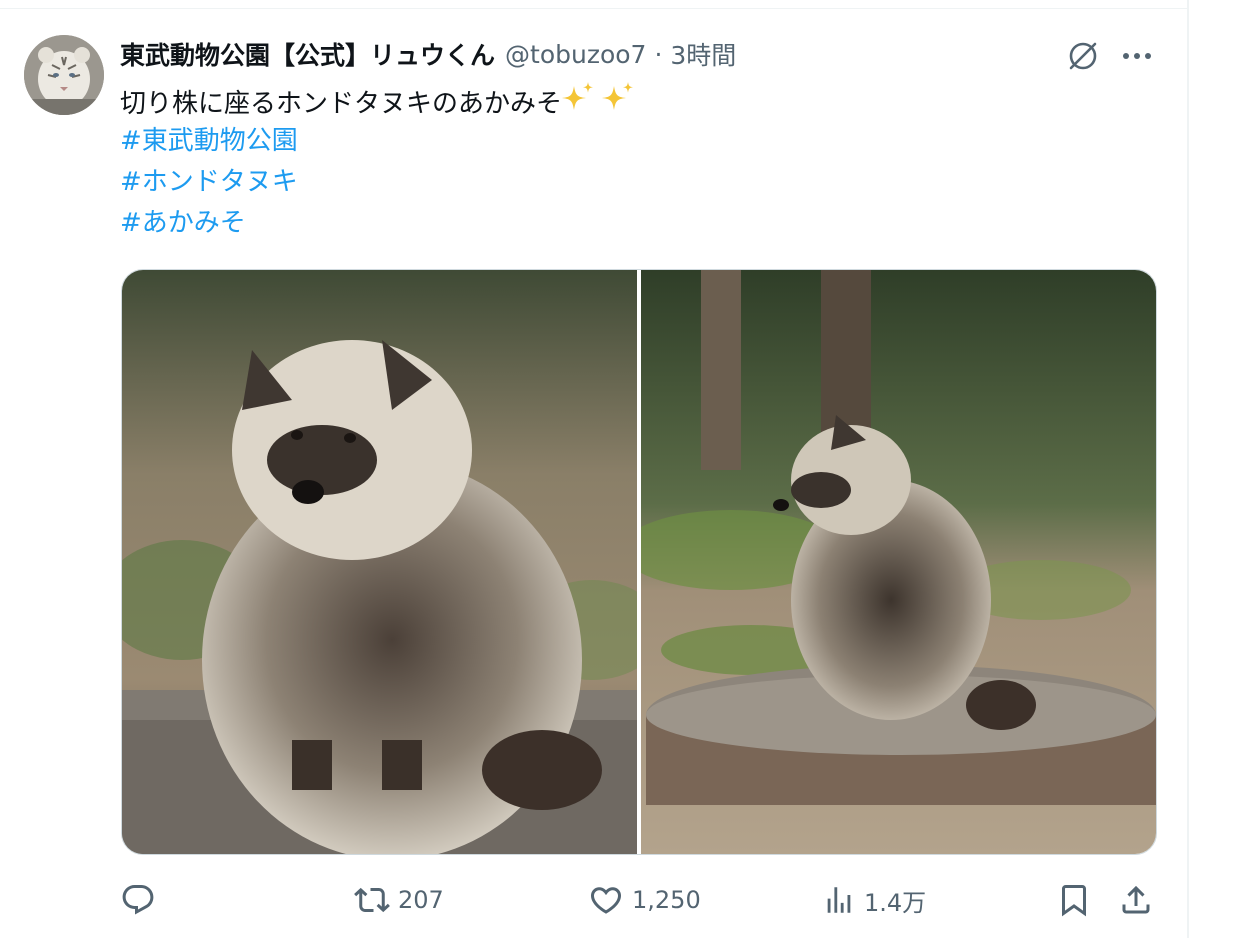  I want to click on tweet-body: 切り株に座るホンドタヌキのあかみそ, so click(341, 104).